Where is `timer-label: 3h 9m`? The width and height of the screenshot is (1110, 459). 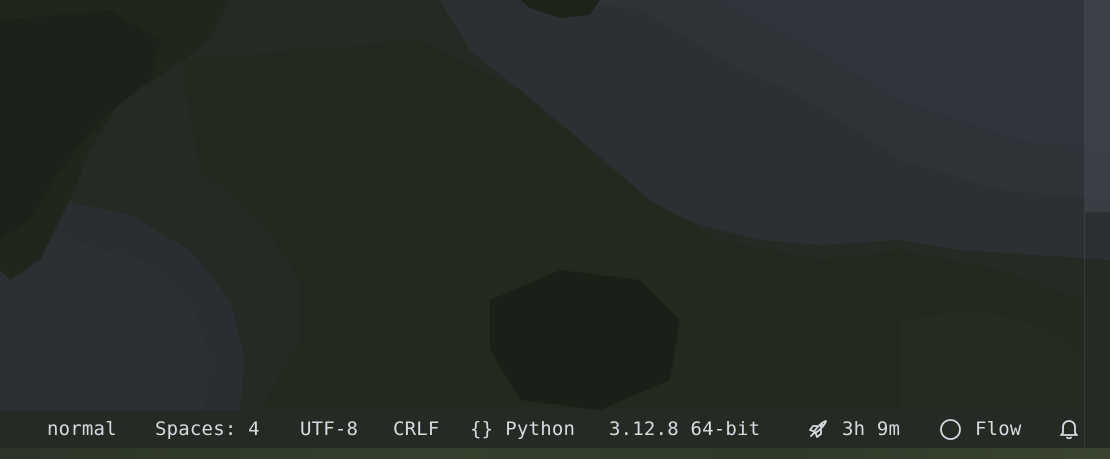
timer-label: 3h 9m is located at coordinates (871, 429).